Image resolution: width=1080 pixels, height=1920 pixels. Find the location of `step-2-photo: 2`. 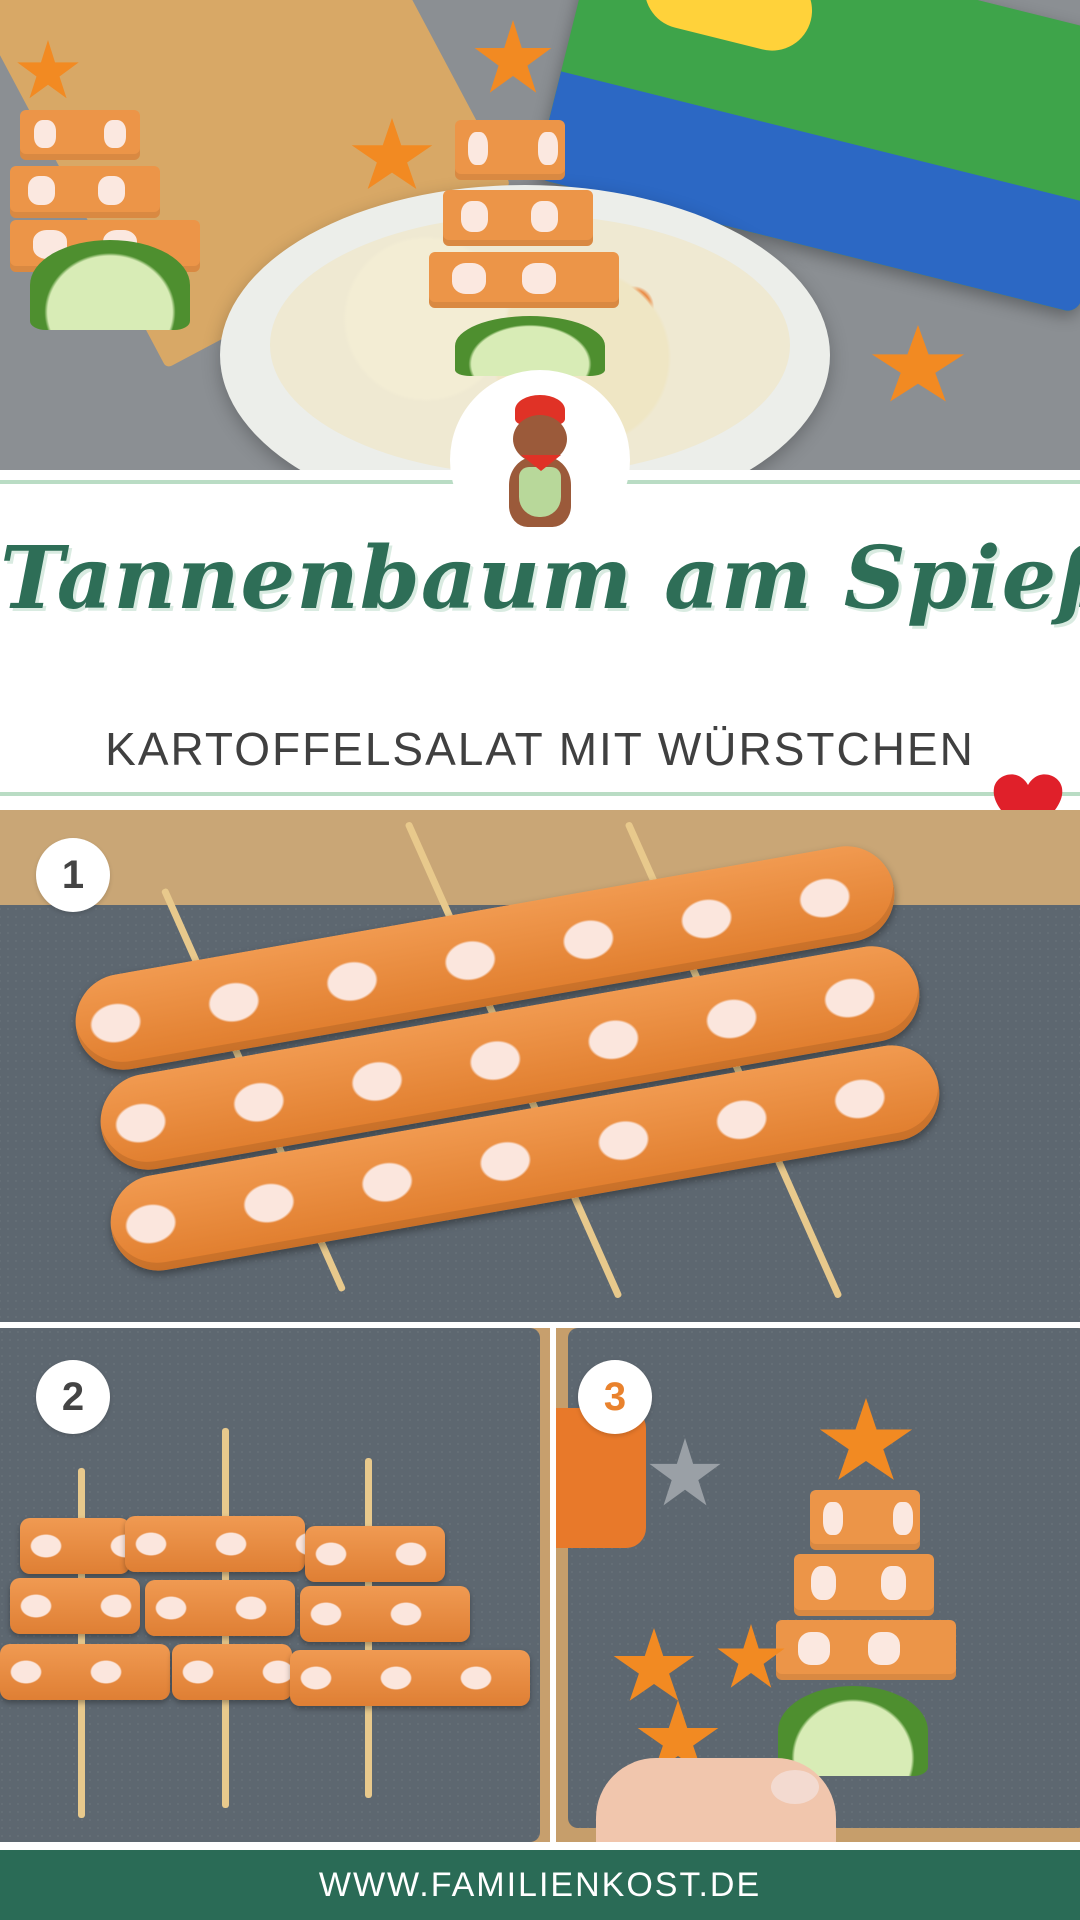

step-2-photo: 2 is located at coordinates (275, 1585).